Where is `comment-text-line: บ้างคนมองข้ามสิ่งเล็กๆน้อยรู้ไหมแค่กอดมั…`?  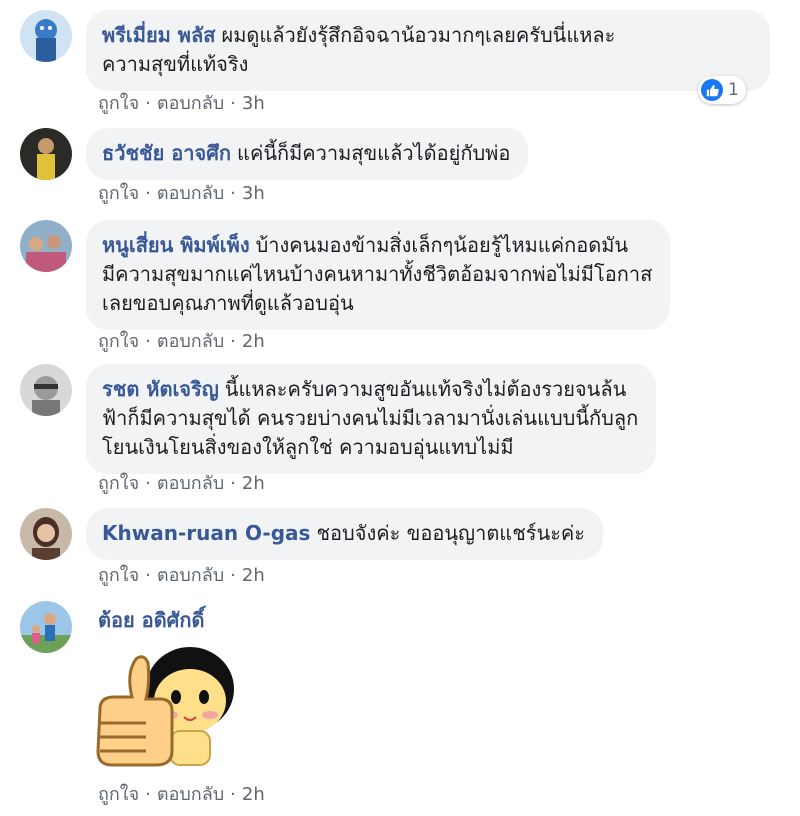 comment-text-line: บ้างคนมองข้ามสิ่งเล็กๆน้อยรู้ไหมแค่กอดมั… is located at coordinates (442, 245).